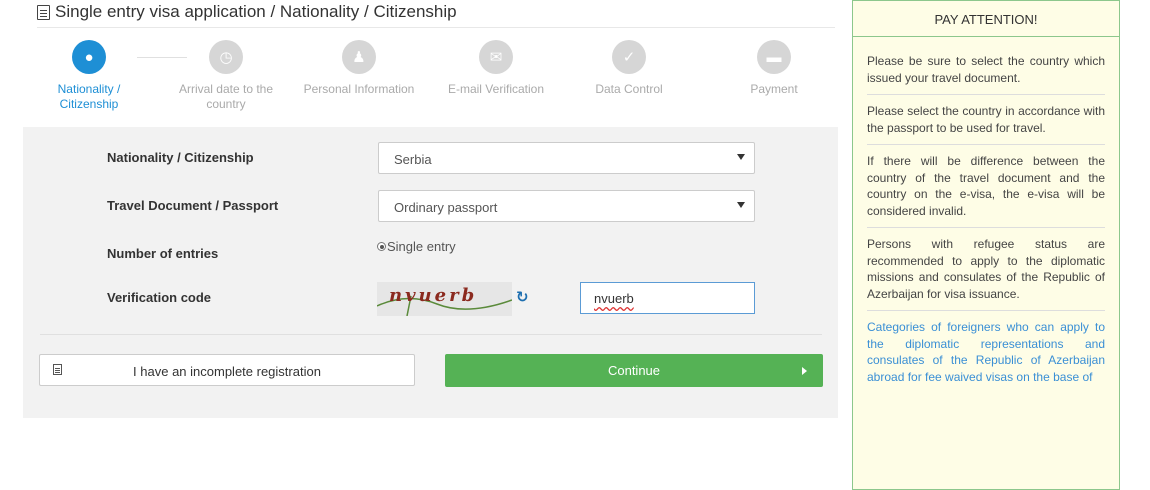 This screenshot has width=1150, height=490. What do you see at coordinates (180, 157) in the screenshot?
I see `nationality-label: Nationality / Citizenship` at bounding box center [180, 157].